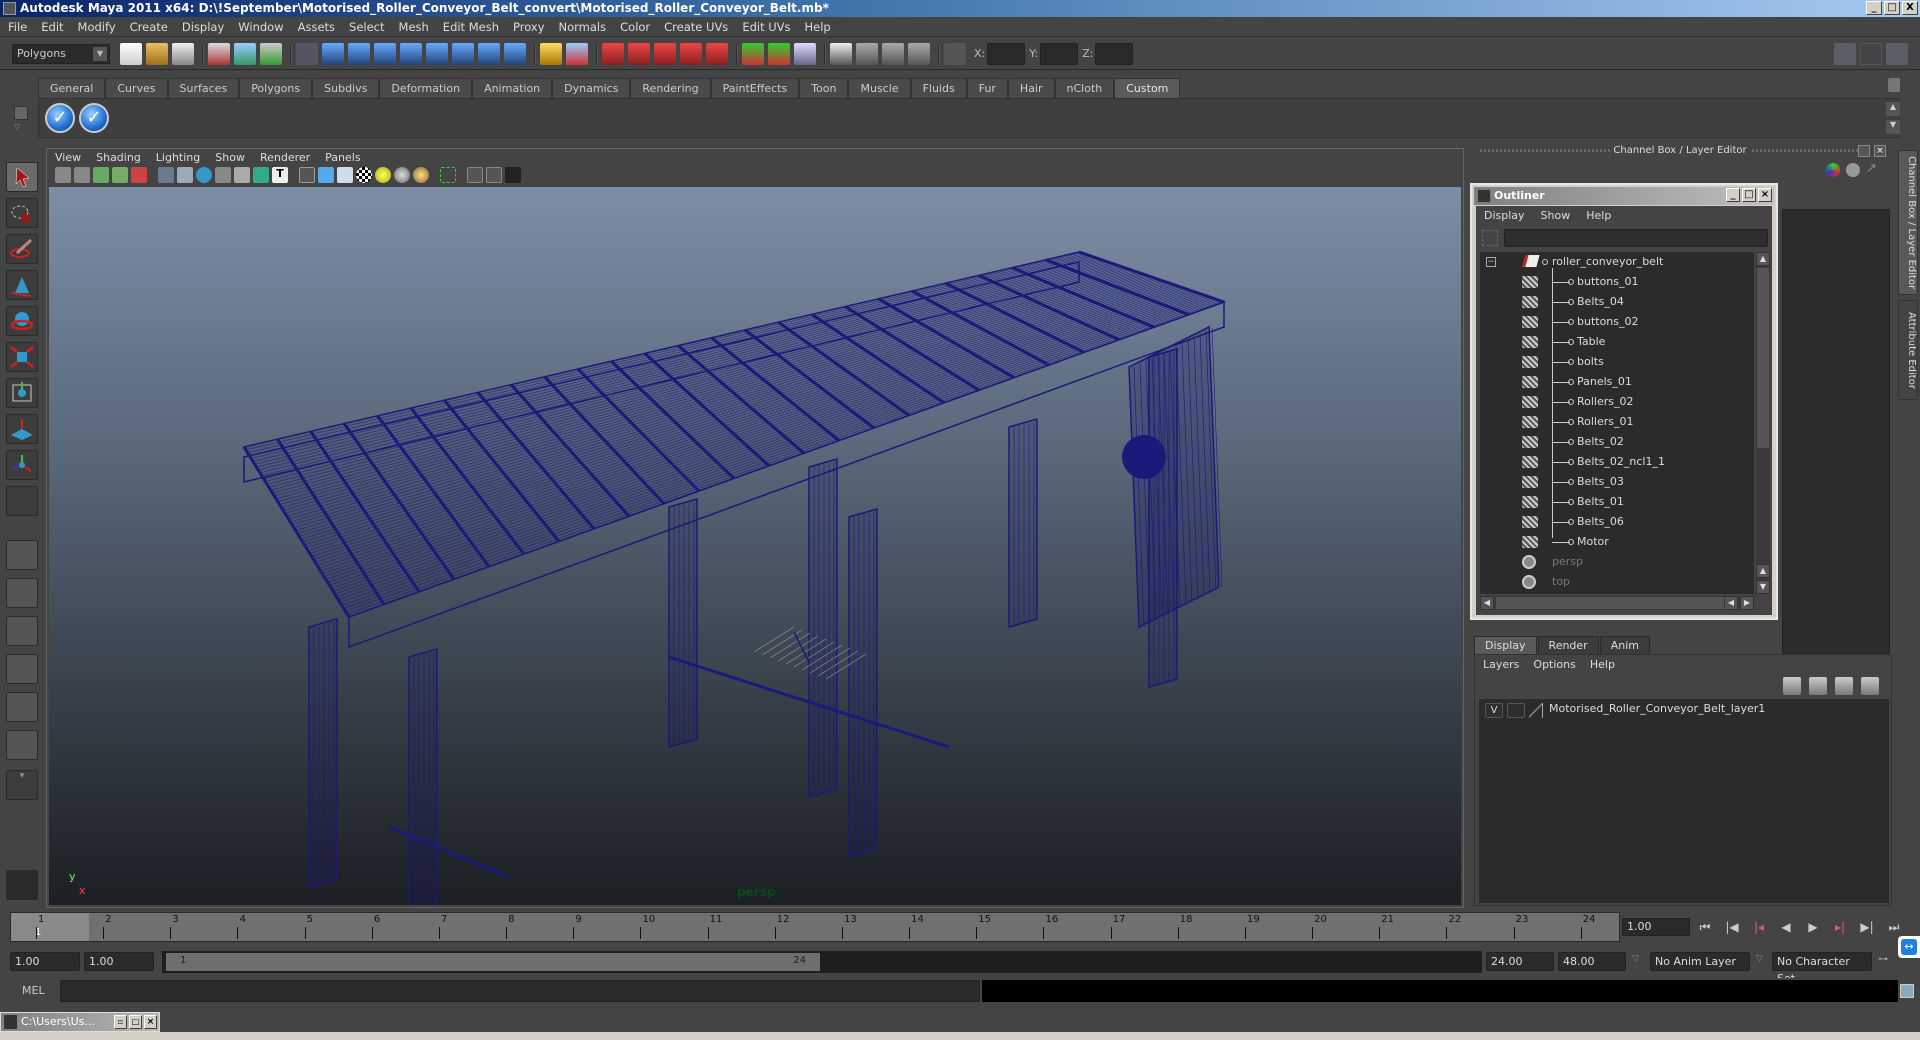  Describe the element at coordinates (72, 88) in the screenshot. I see `shelf-tab-general: General` at that location.